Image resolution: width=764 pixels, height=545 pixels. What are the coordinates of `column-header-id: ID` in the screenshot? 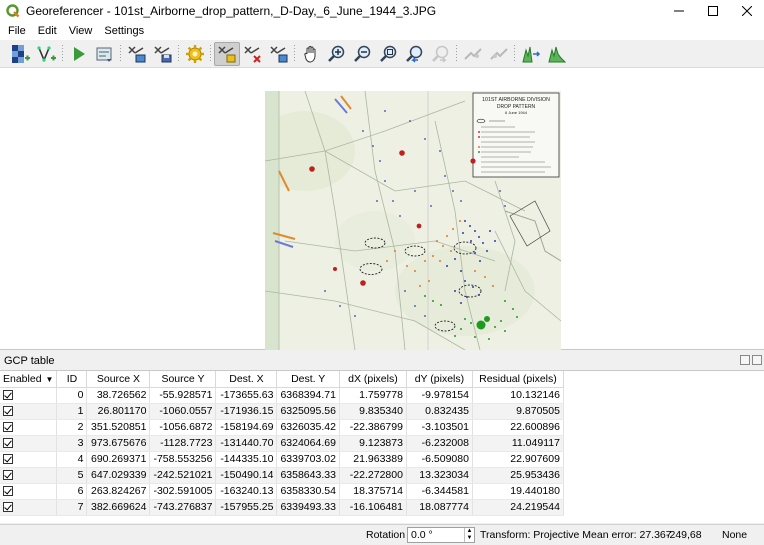 It's located at (72, 379).